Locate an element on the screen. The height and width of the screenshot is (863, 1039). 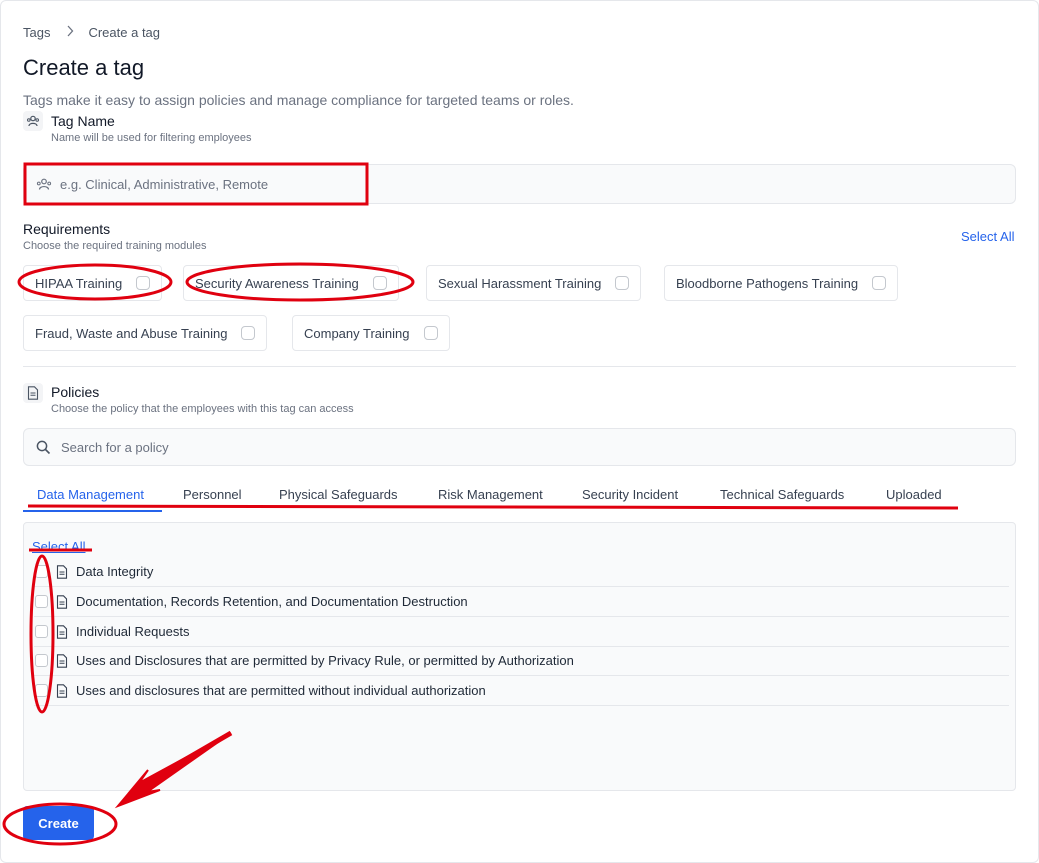
module-label: HIPAA Training is located at coordinates (79, 283).